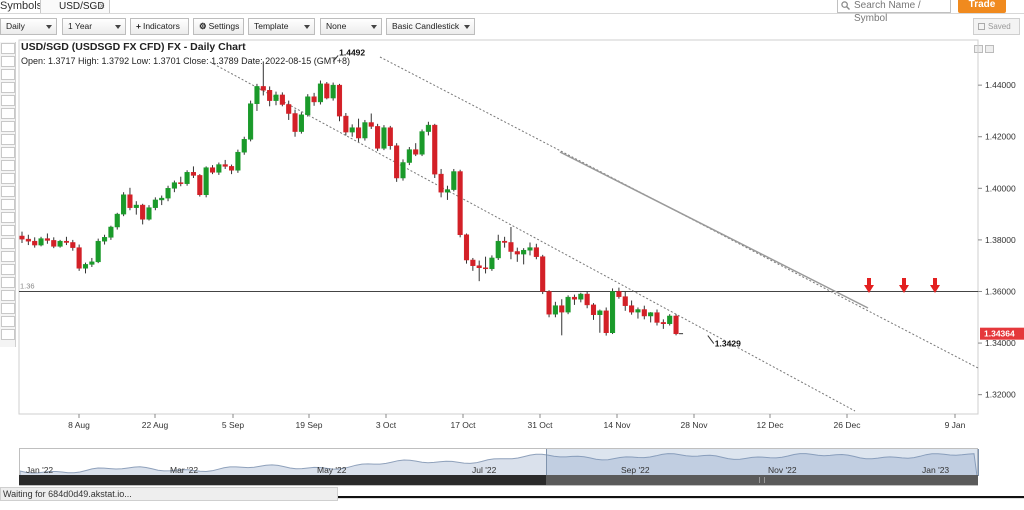 The width and height of the screenshot is (1024, 510). I want to click on navigator-scrollbar, so click(498, 480).